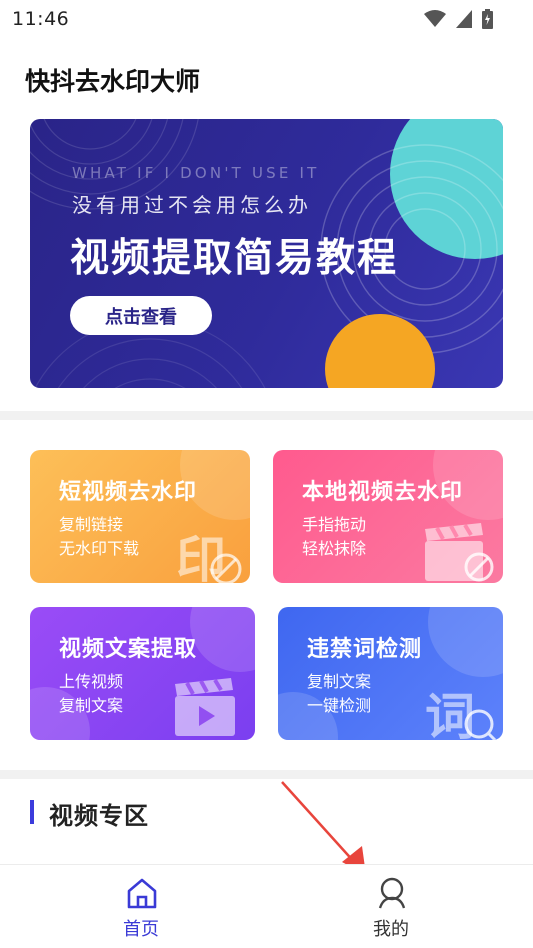  Describe the element at coordinates (388, 516) in the screenshot. I see `feature-card-local-video-watermark: 本地视频去水印 手指拖动 轻松抹除` at that location.